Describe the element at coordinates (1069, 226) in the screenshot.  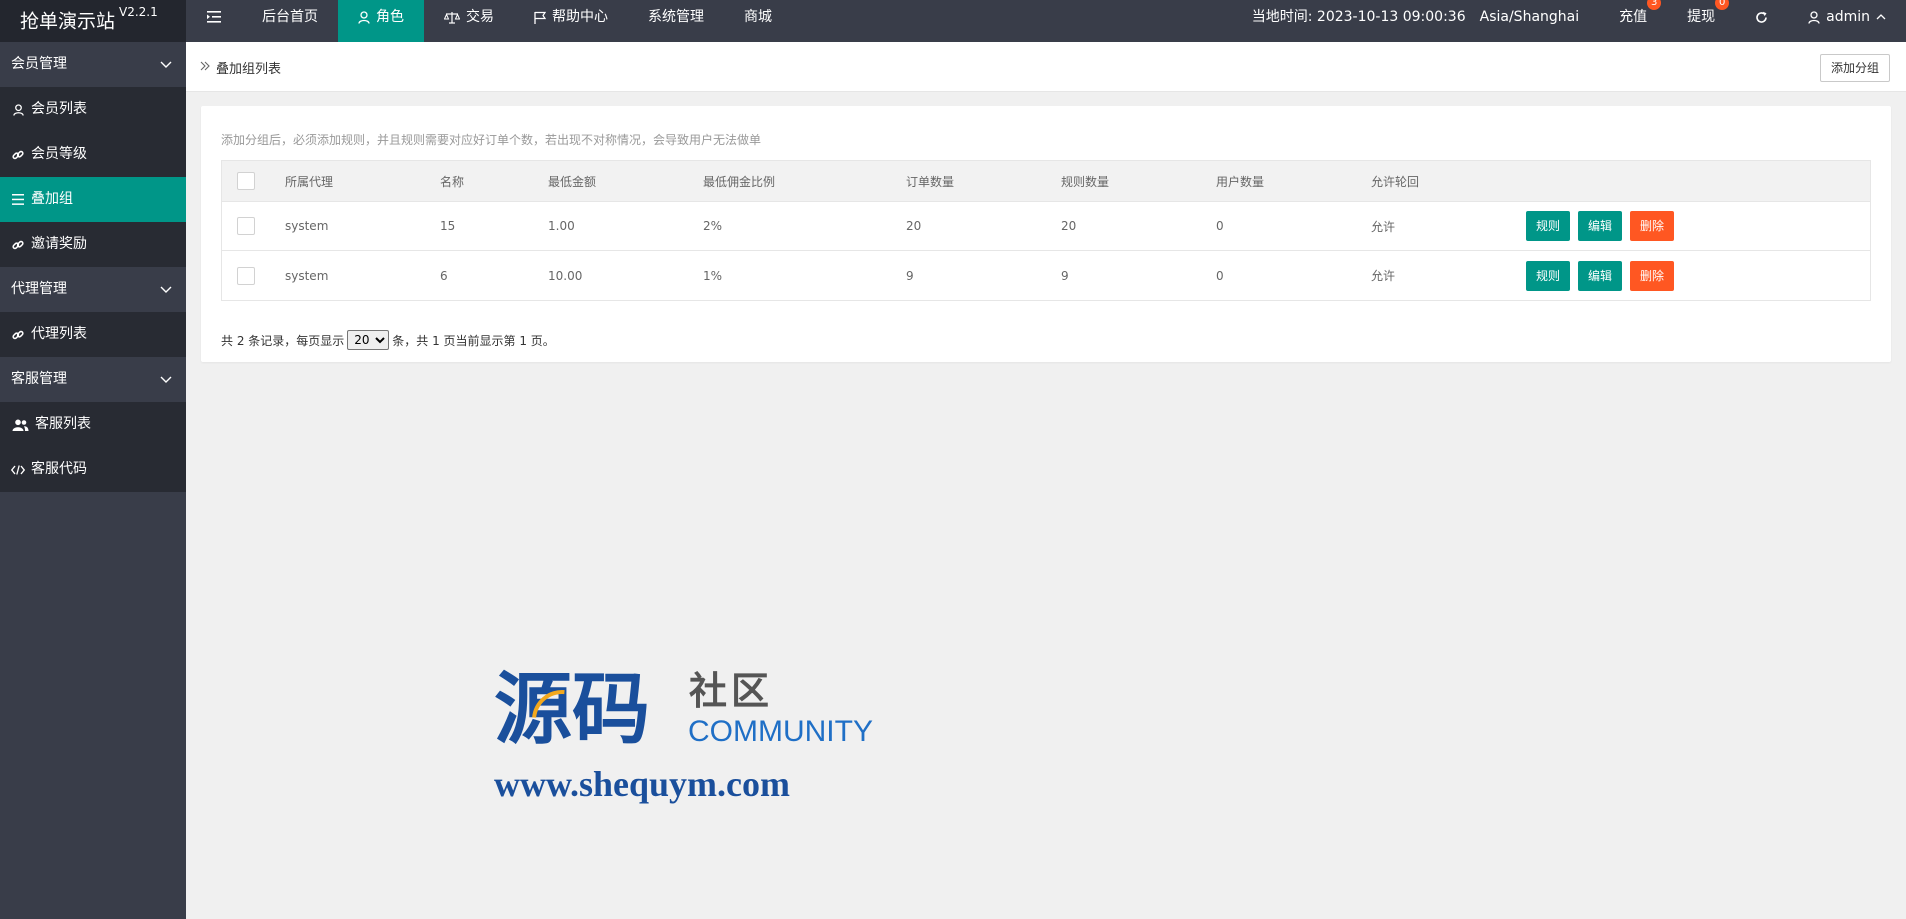
I see `cell-rules: 20` at that location.